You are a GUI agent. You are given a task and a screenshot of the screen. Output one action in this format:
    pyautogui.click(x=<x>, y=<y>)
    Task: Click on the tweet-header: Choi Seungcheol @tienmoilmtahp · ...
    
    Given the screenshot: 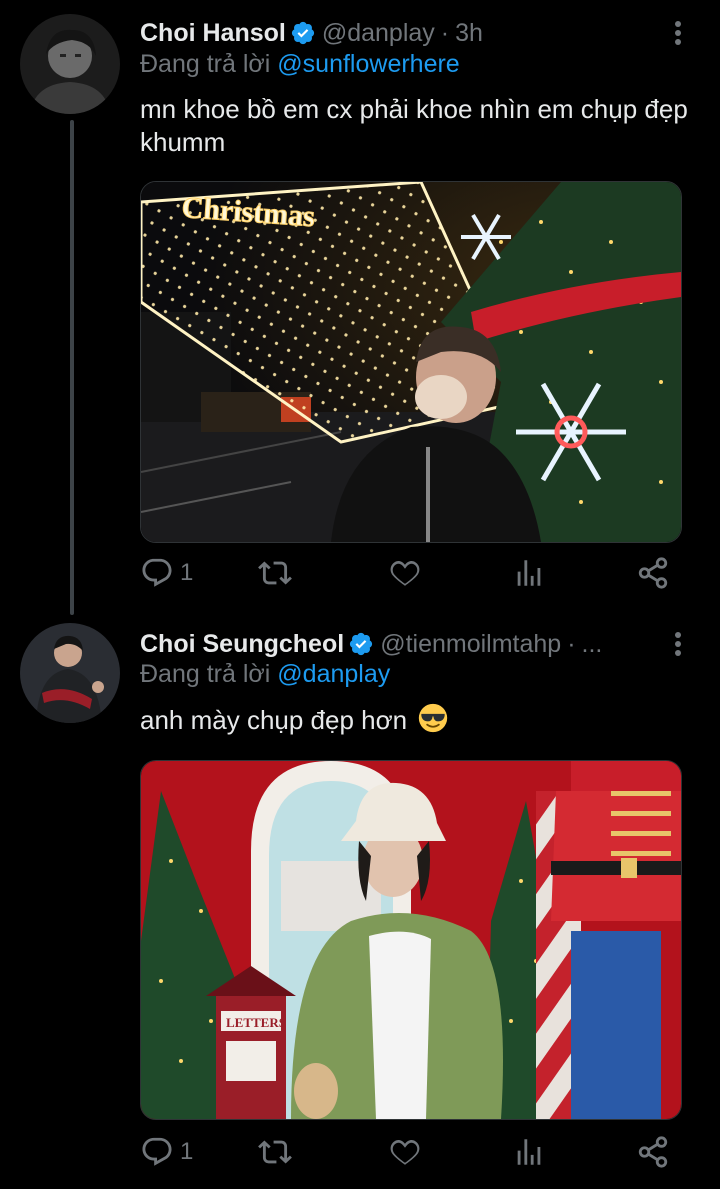 What is the action you would take?
    pyautogui.click(x=371, y=644)
    